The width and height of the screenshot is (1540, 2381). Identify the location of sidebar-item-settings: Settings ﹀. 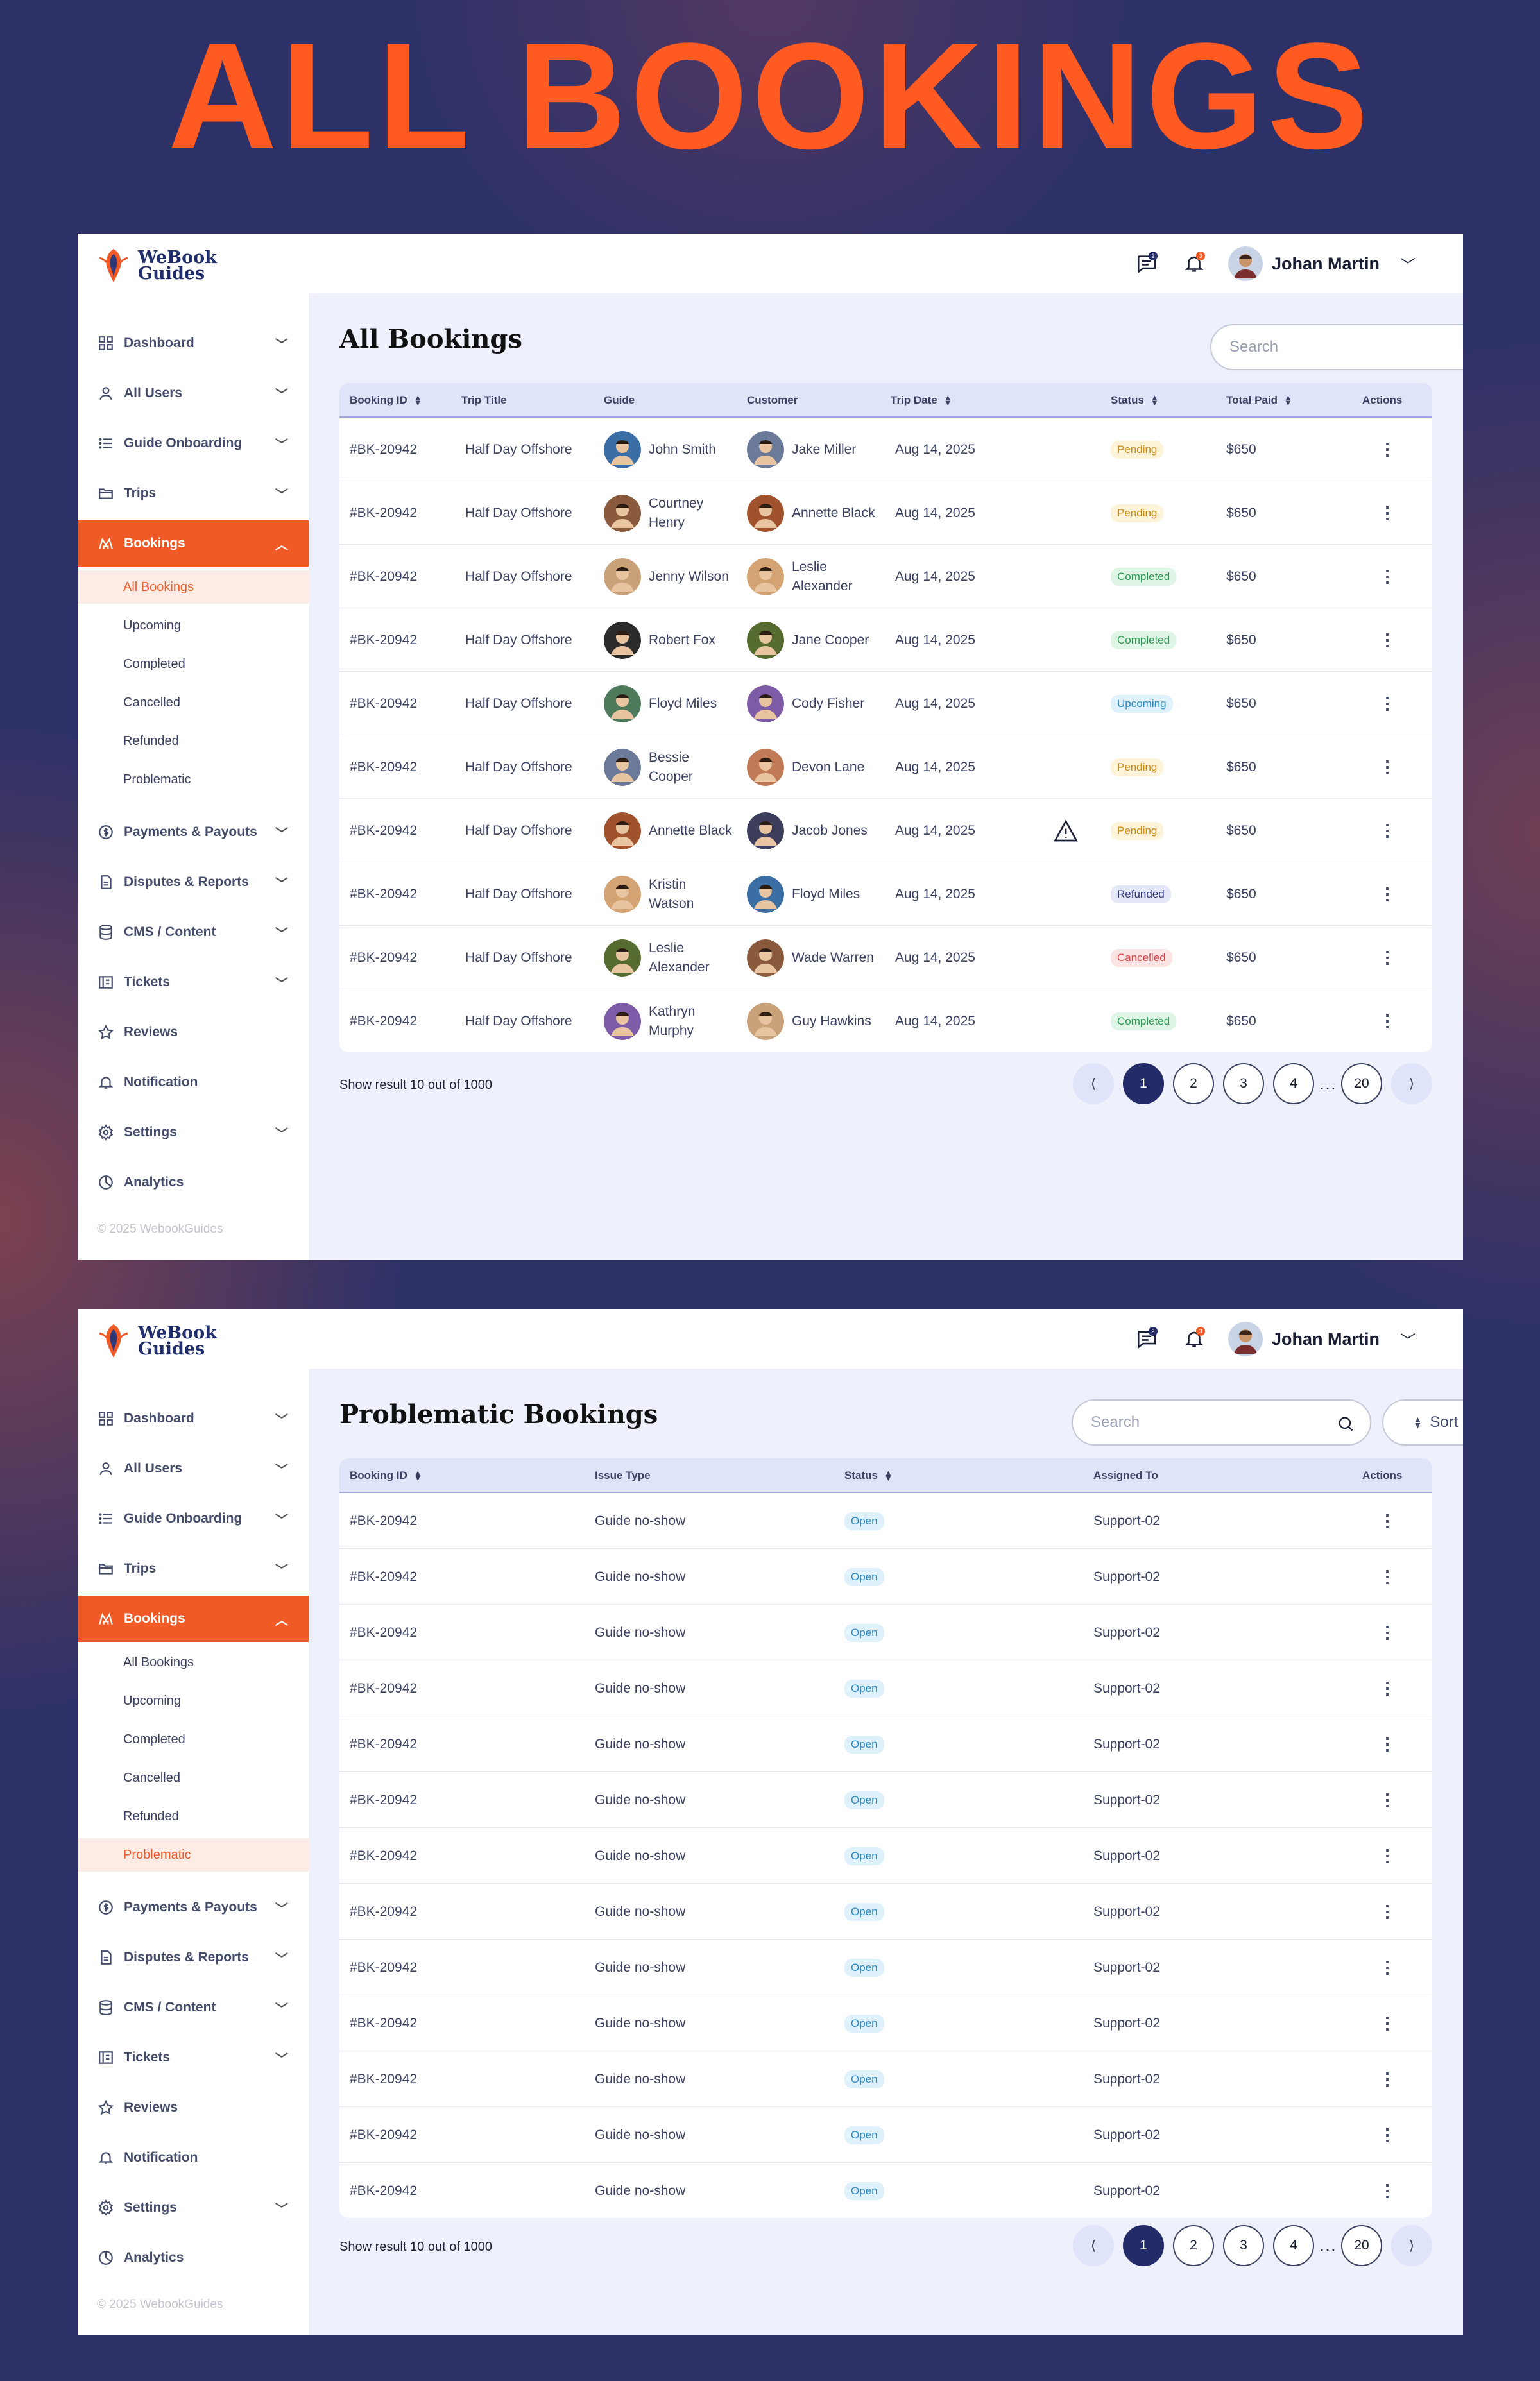
(194, 2208).